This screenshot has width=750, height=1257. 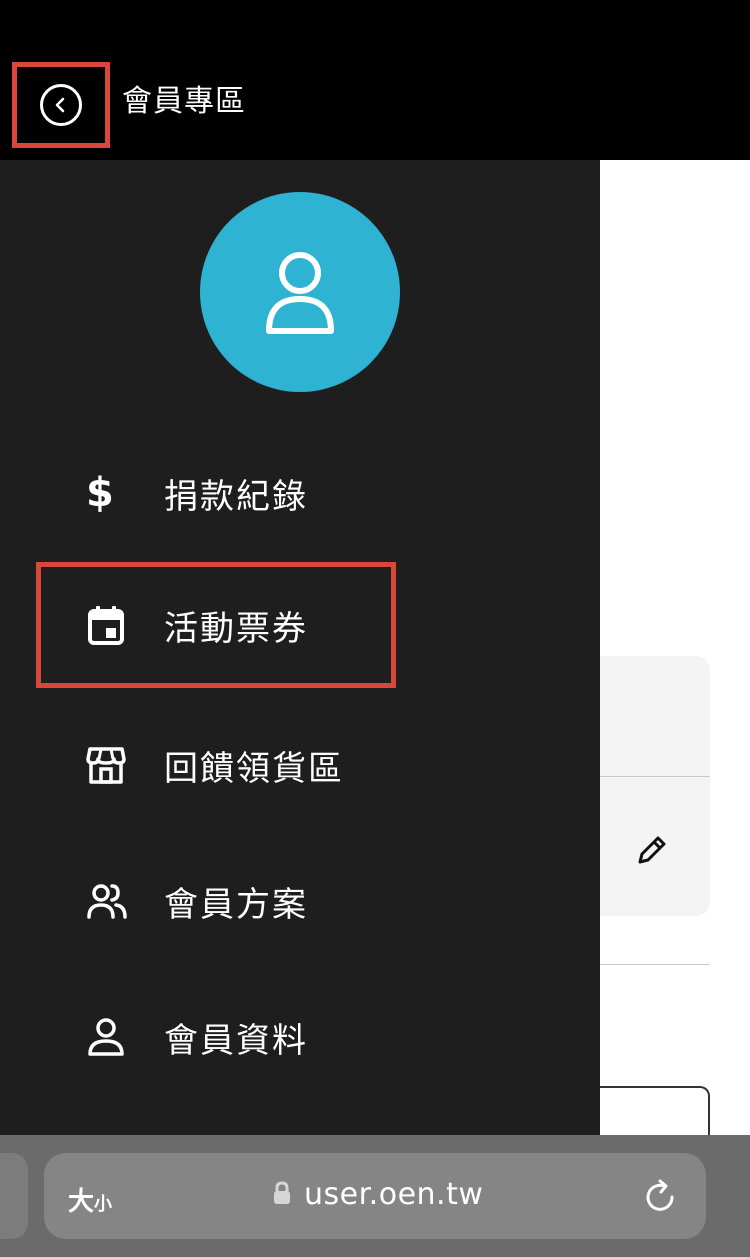 What do you see at coordinates (375, 80) in the screenshot?
I see `app-header: 會員專區` at bounding box center [375, 80].